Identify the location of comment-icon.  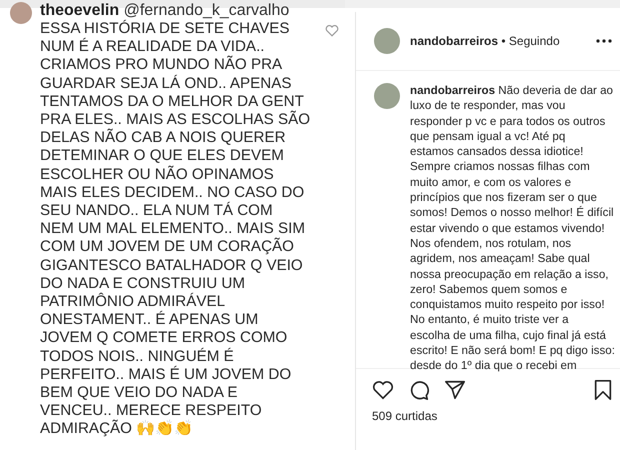
(419, 390).